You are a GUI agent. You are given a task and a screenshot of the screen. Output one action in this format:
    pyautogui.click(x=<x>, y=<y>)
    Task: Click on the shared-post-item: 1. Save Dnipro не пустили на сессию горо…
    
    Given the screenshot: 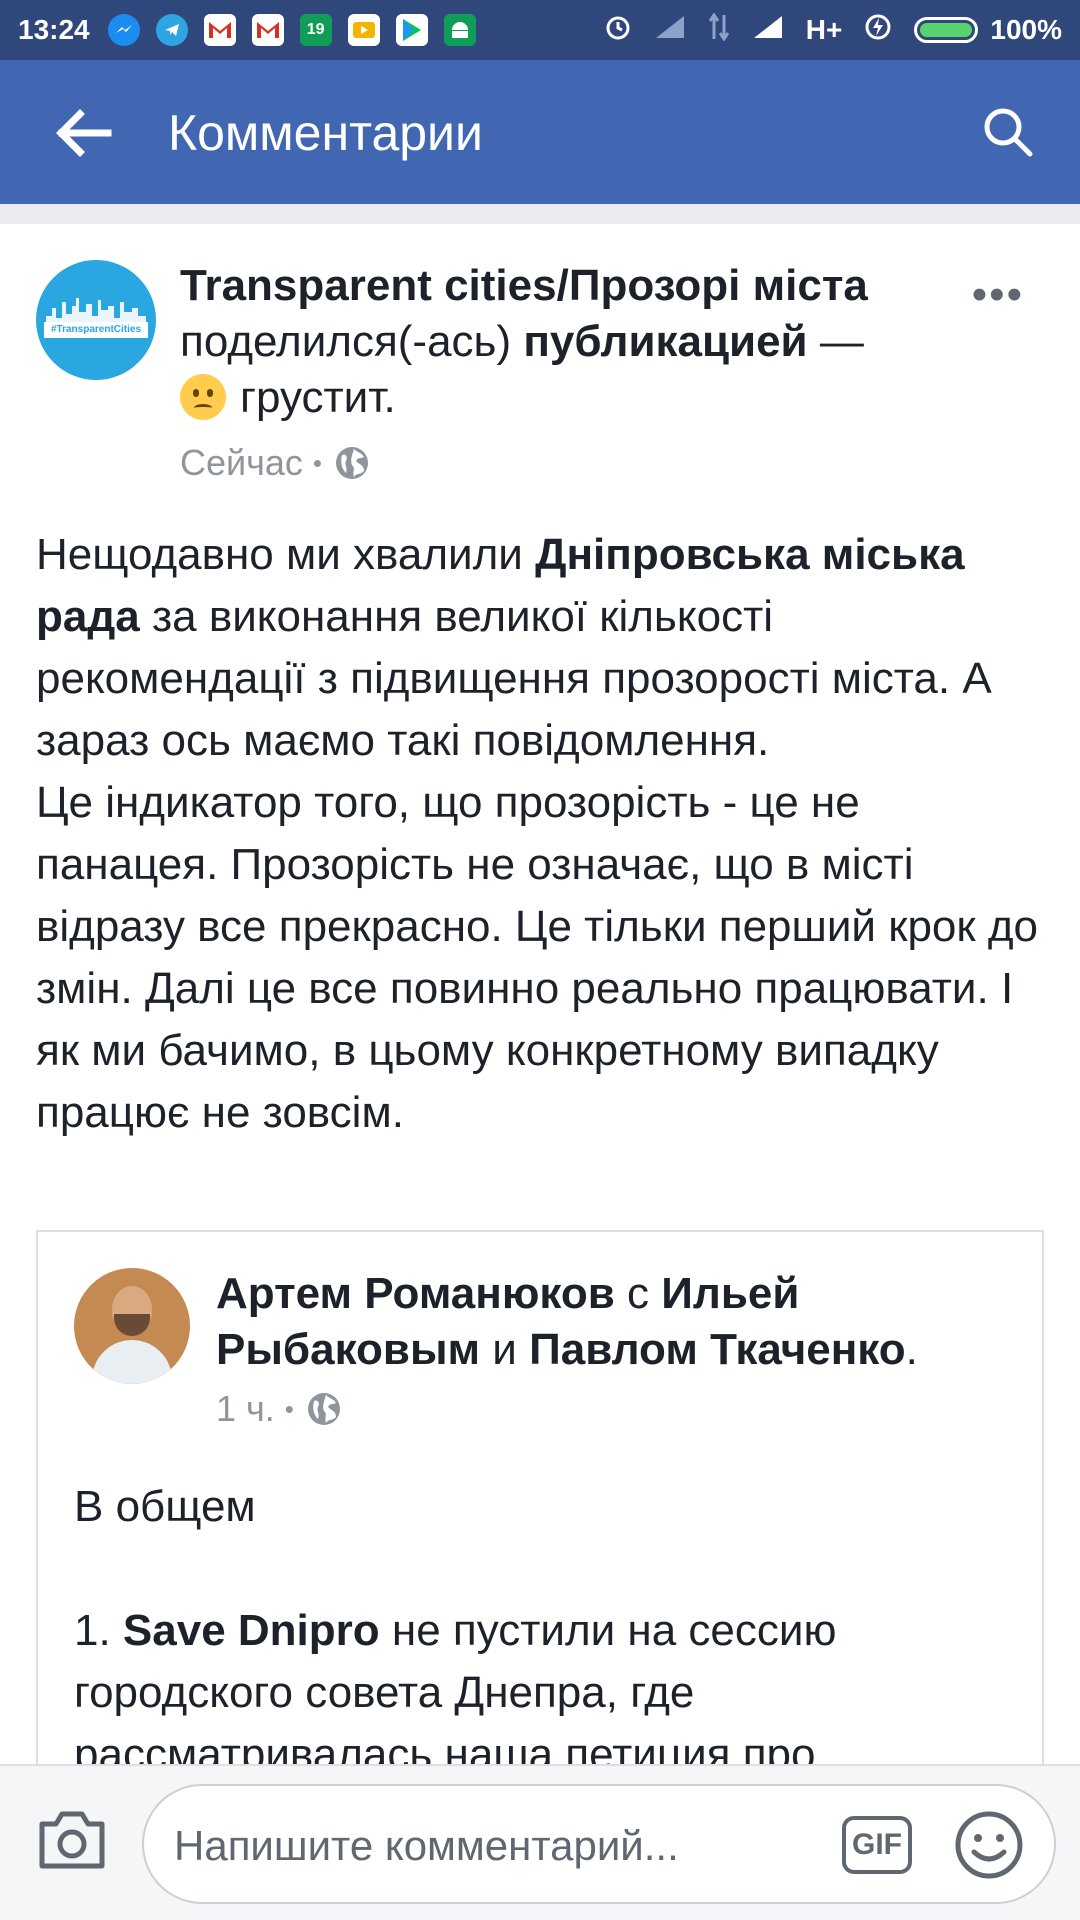 What is the action you would take?
    pyautogui.click(x=544, y=1693)
    